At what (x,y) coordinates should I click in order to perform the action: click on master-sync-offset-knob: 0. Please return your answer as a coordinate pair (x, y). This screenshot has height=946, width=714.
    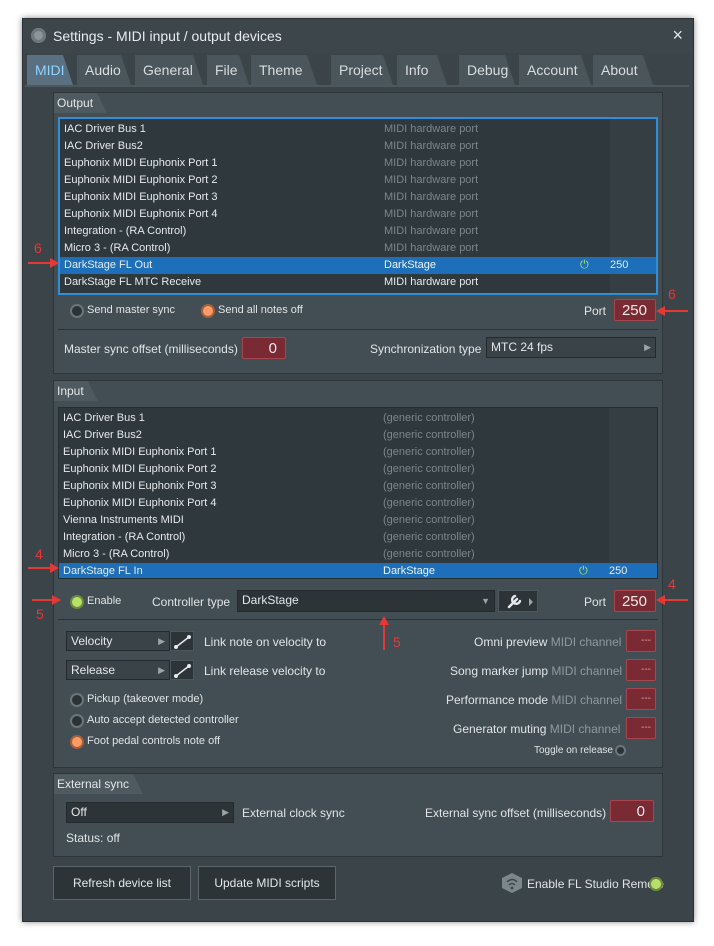
    Looking at the image, I should click on (264, 348).